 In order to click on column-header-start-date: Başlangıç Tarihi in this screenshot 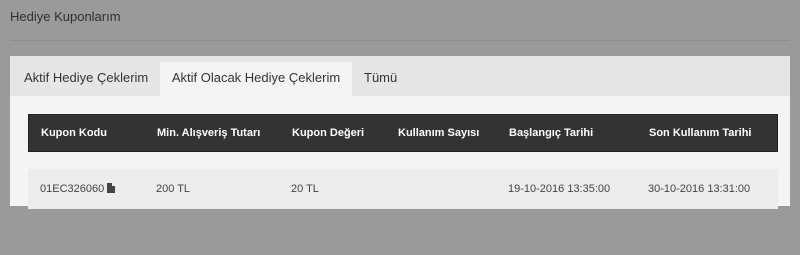, I will do `click(551, 133)`.